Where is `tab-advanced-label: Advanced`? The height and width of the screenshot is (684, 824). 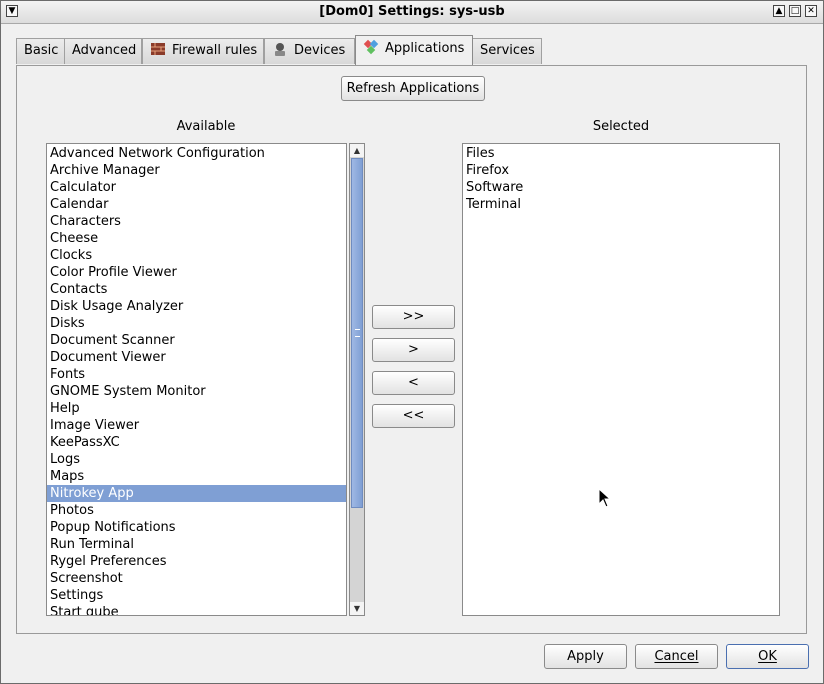 tab-advanced-label: Advanced is located at coordinates (104, 50).